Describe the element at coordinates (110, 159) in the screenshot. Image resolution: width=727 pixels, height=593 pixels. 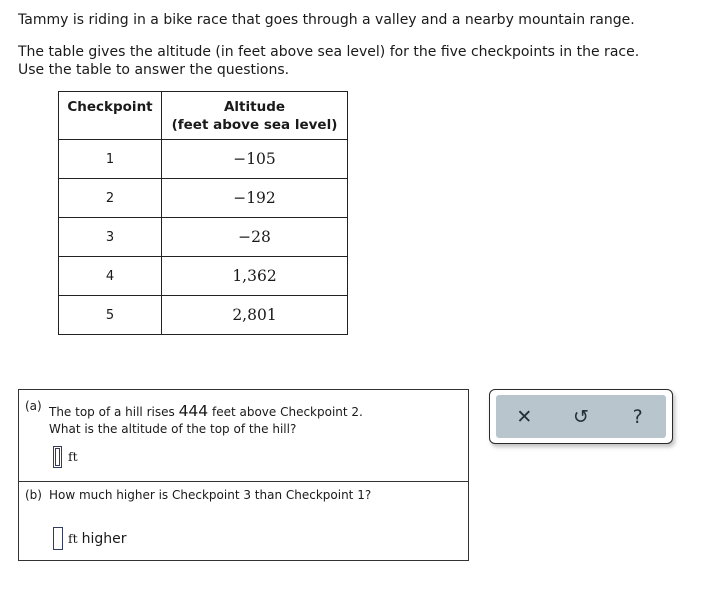
I see `checkpoint-cell: 1` at that location.